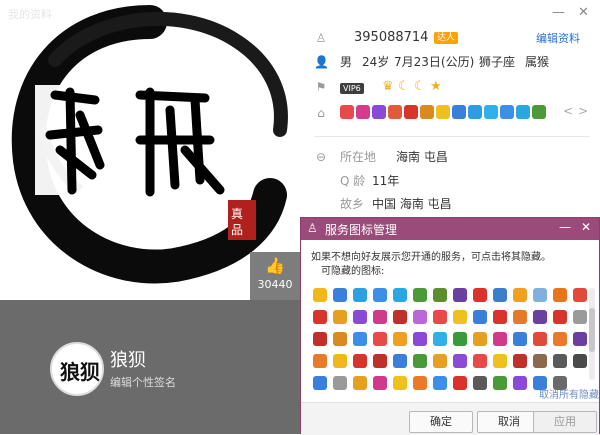  What do you see at coordinates (565, 422) in the screenshot?
I see `apply-button: 应用` at bounding box center [565, 422].